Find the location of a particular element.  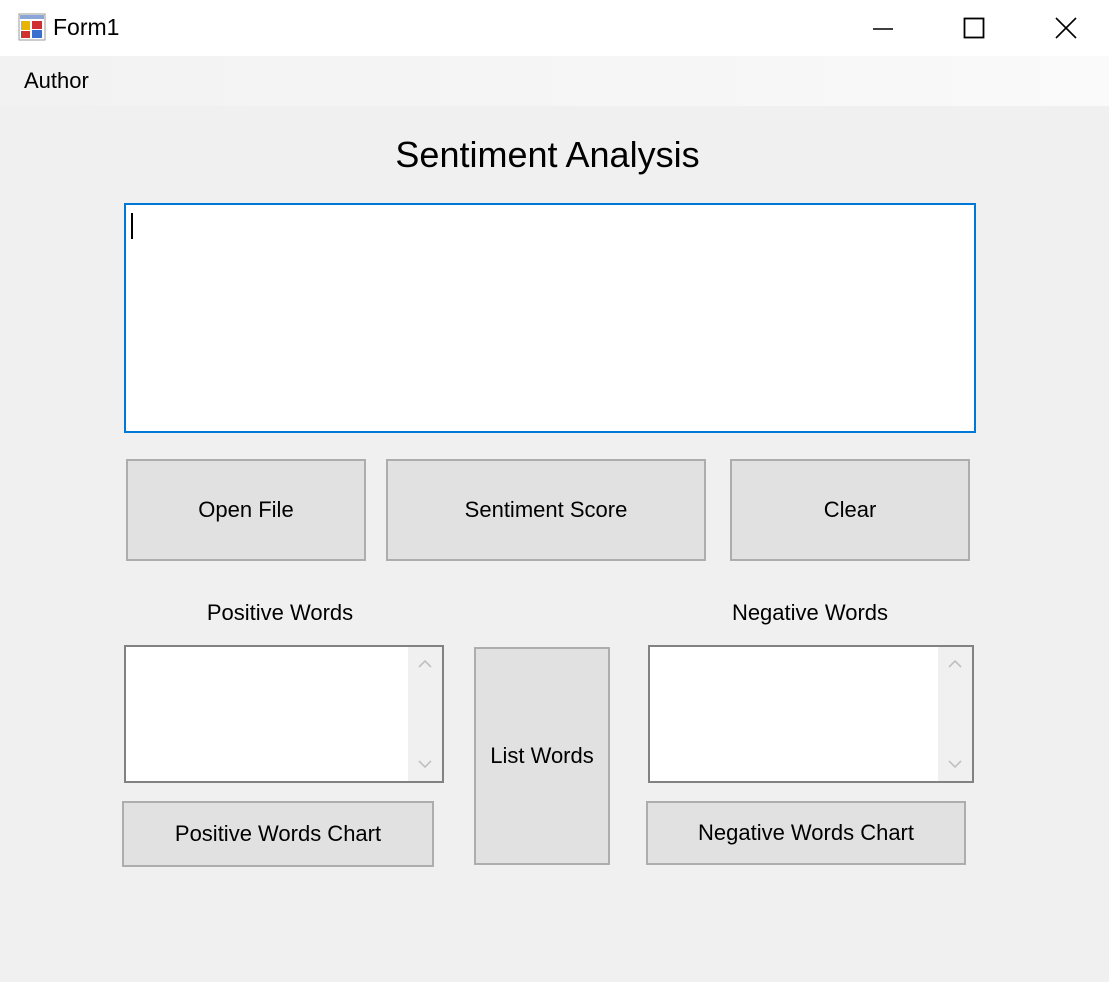

title-bar: Form1 is located at coordinates (554, 28).